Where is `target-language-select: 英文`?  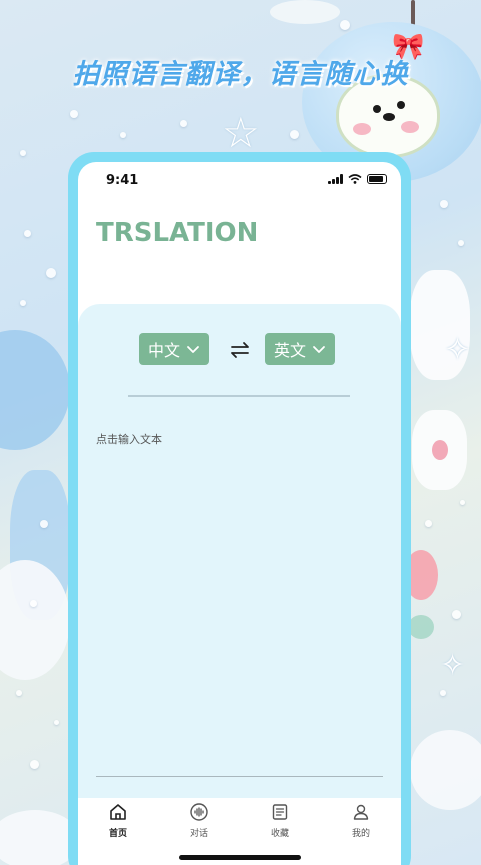
target-language-select: 英文 is located at coordinates (300, 349).